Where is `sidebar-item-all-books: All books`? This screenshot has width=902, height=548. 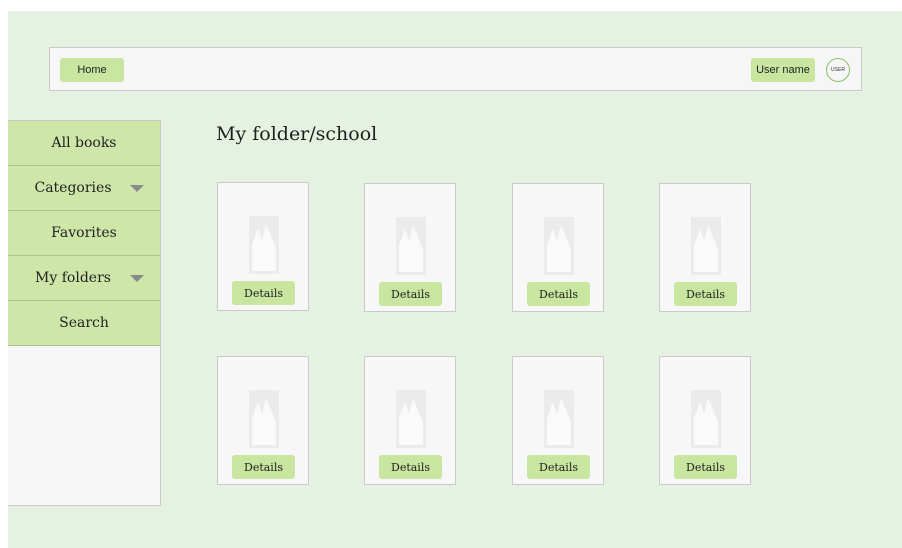
sidebar-item-all-books: All books is located at coordinates (84, 143).